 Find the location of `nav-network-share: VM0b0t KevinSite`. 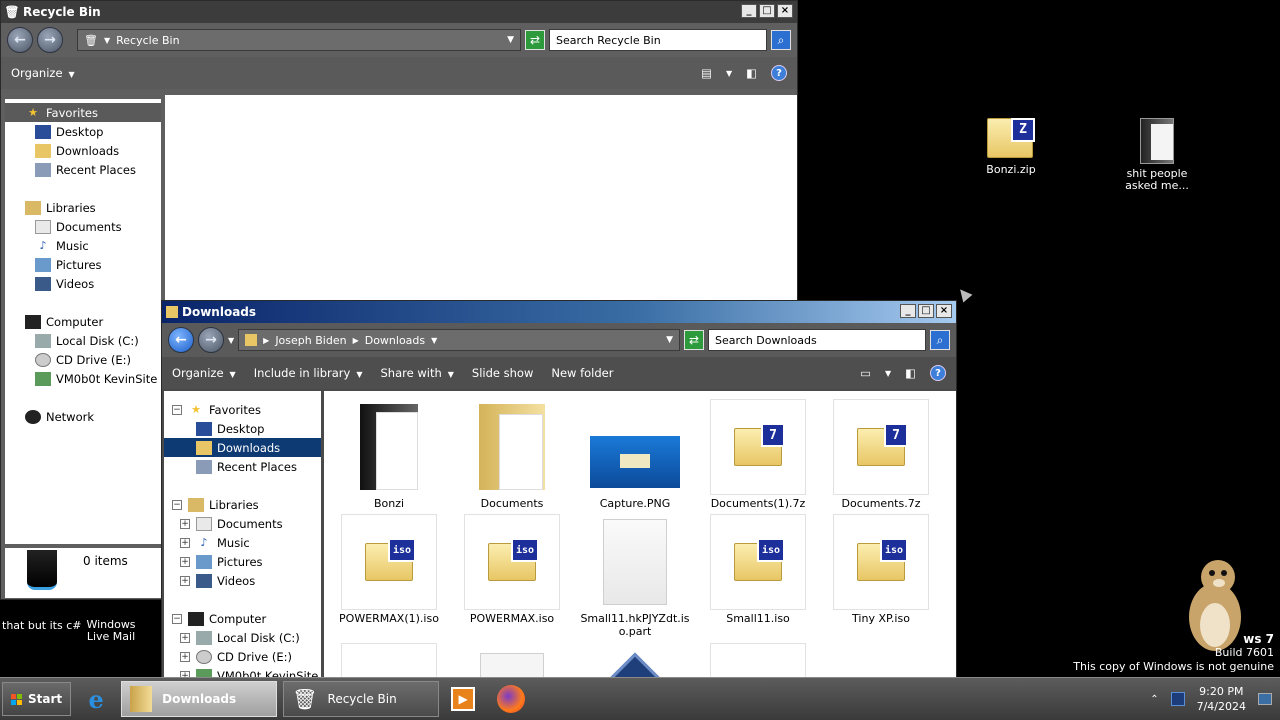

nav-network-share: VM0b0t KevinSite is located at coordinates (83, 378).